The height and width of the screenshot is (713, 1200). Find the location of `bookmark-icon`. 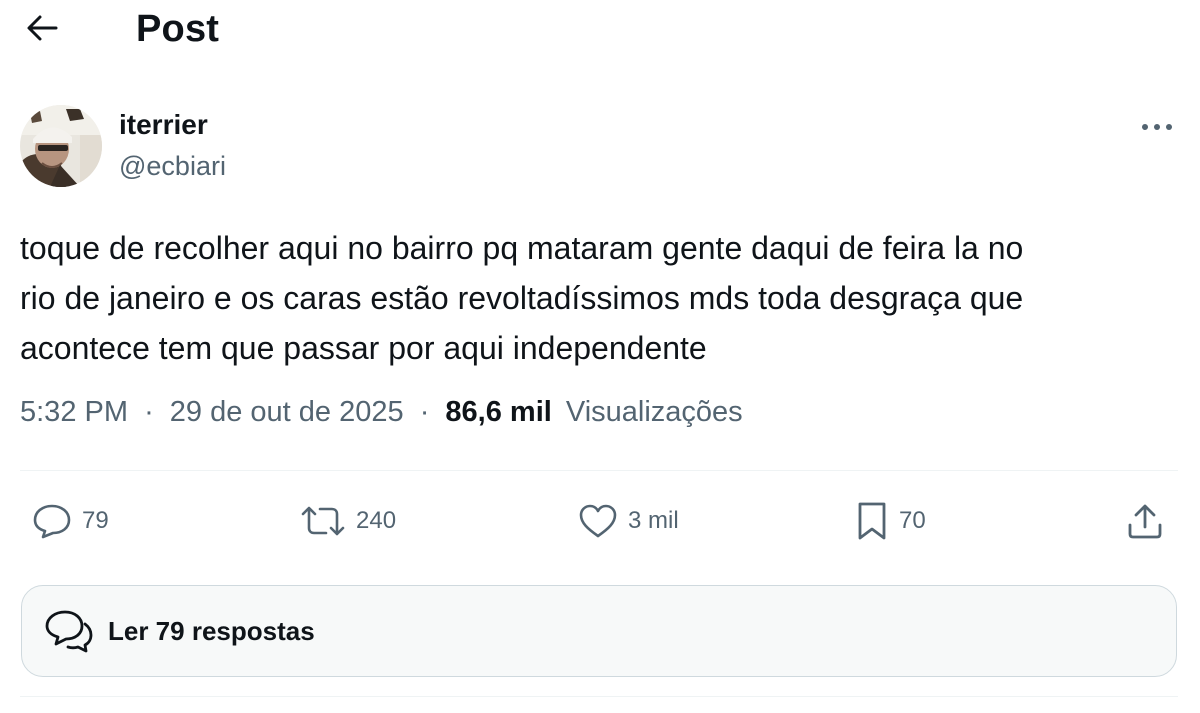

bookmark-icon is located at coordinates (872, 521).